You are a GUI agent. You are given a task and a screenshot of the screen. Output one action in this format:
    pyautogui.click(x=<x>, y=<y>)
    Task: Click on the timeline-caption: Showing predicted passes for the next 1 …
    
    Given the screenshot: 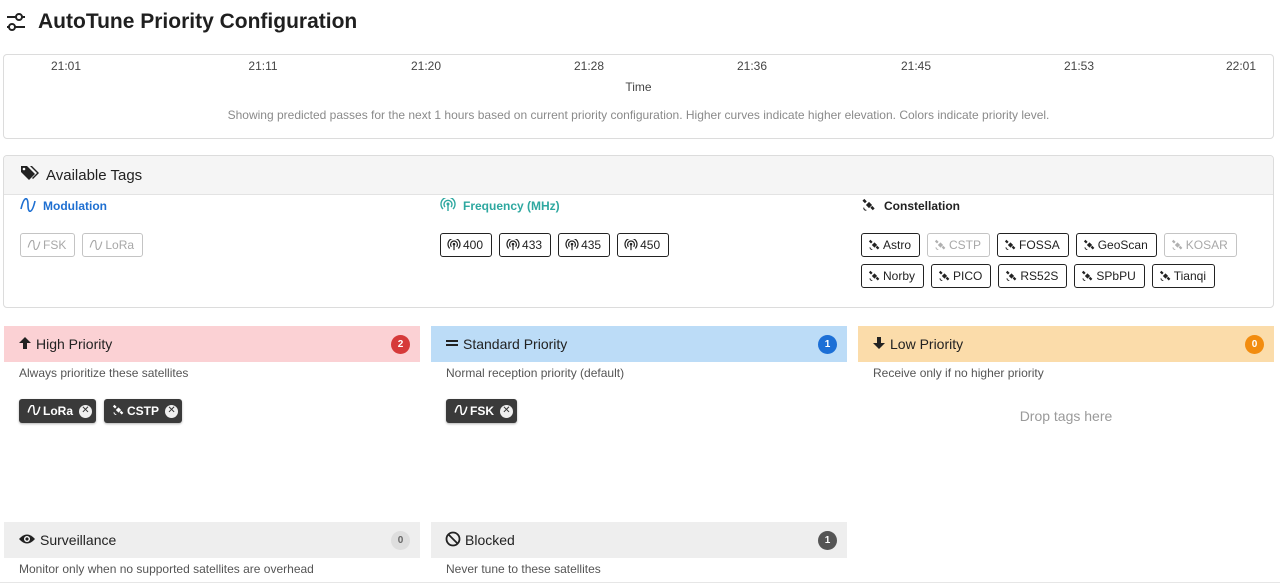 What is the action you would take?
    pyautogui.click(x=638, y=115)
    